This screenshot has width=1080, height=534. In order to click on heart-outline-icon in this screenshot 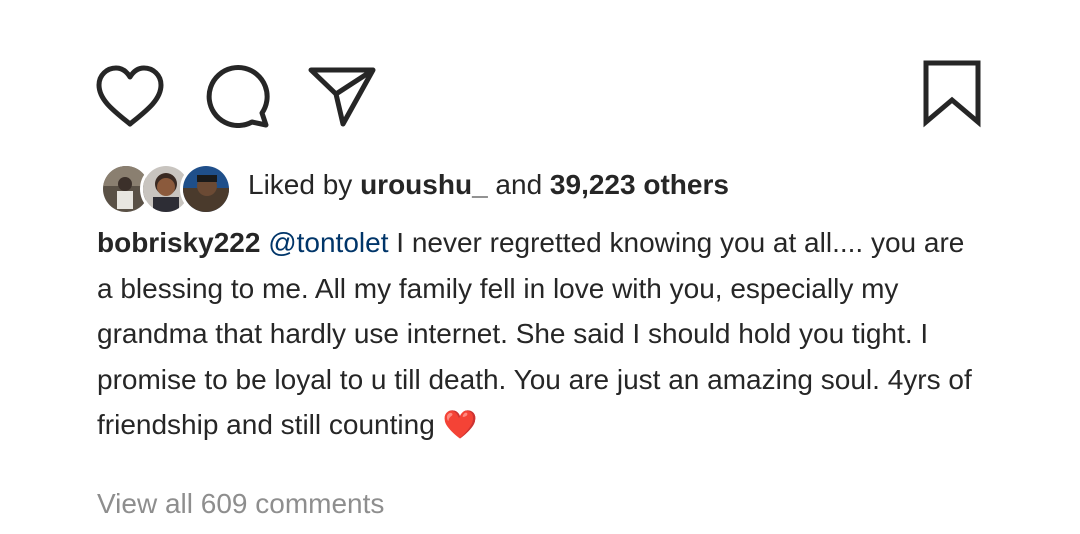, I will do `click(130, 97)`.